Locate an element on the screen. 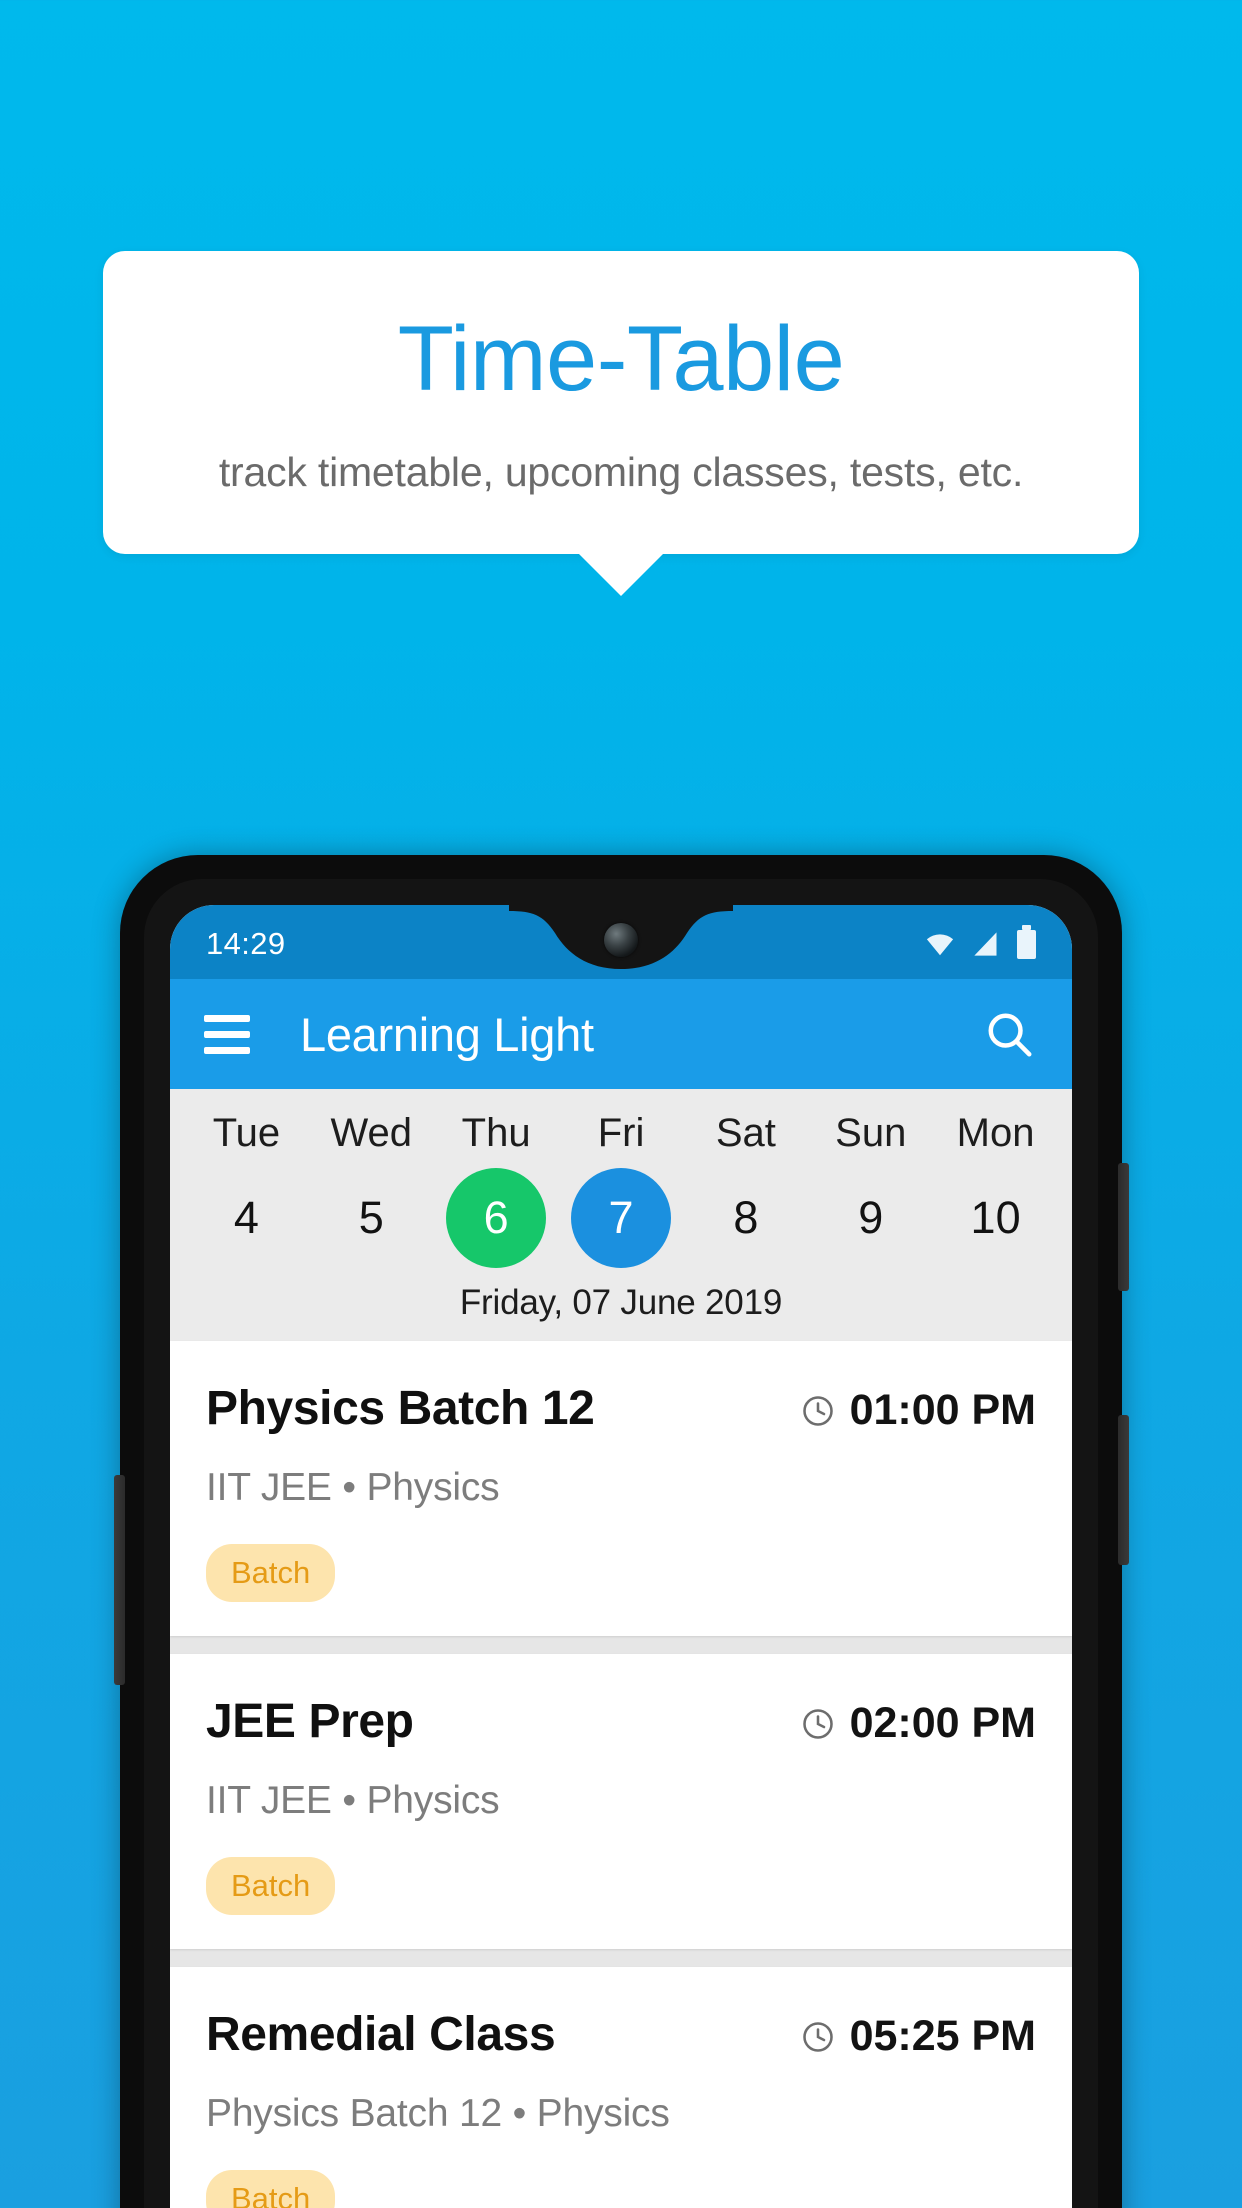 The image size is (1242, 2208). phone-button-left is located at coordinates (119, 1580).